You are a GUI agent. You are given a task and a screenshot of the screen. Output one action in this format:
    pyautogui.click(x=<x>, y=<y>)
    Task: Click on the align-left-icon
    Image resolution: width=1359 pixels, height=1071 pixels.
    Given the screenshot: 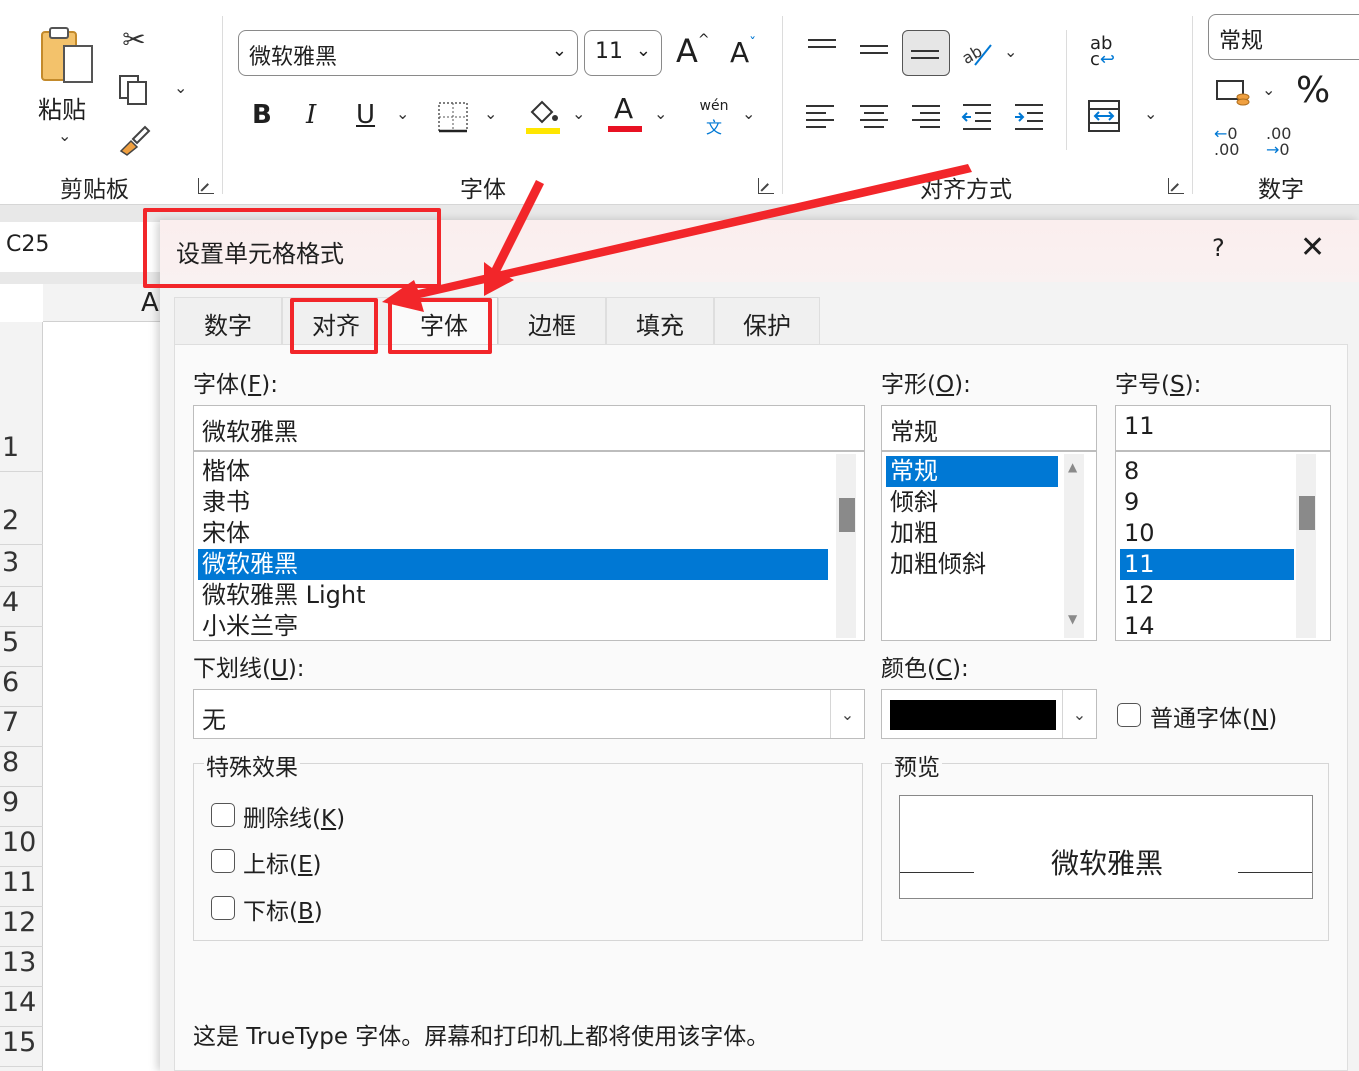 What is the action you would take?
    pyautogui.click(x=821, y=116)
    